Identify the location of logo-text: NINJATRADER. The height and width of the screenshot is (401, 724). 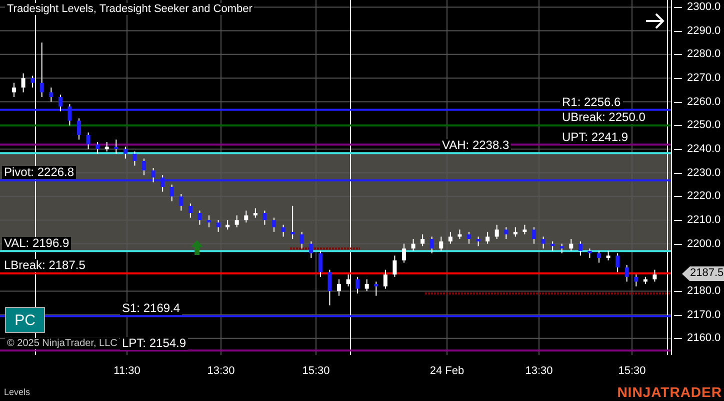
(669, 392).